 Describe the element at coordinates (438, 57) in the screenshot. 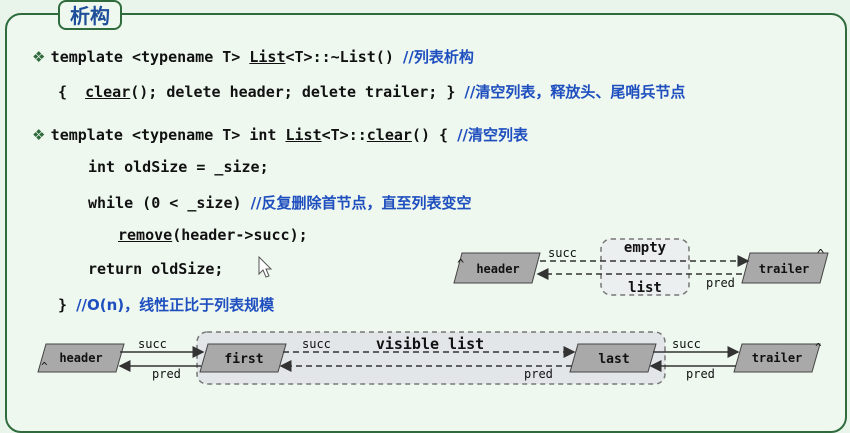

I see `code-comment: //列表析构` at that location.